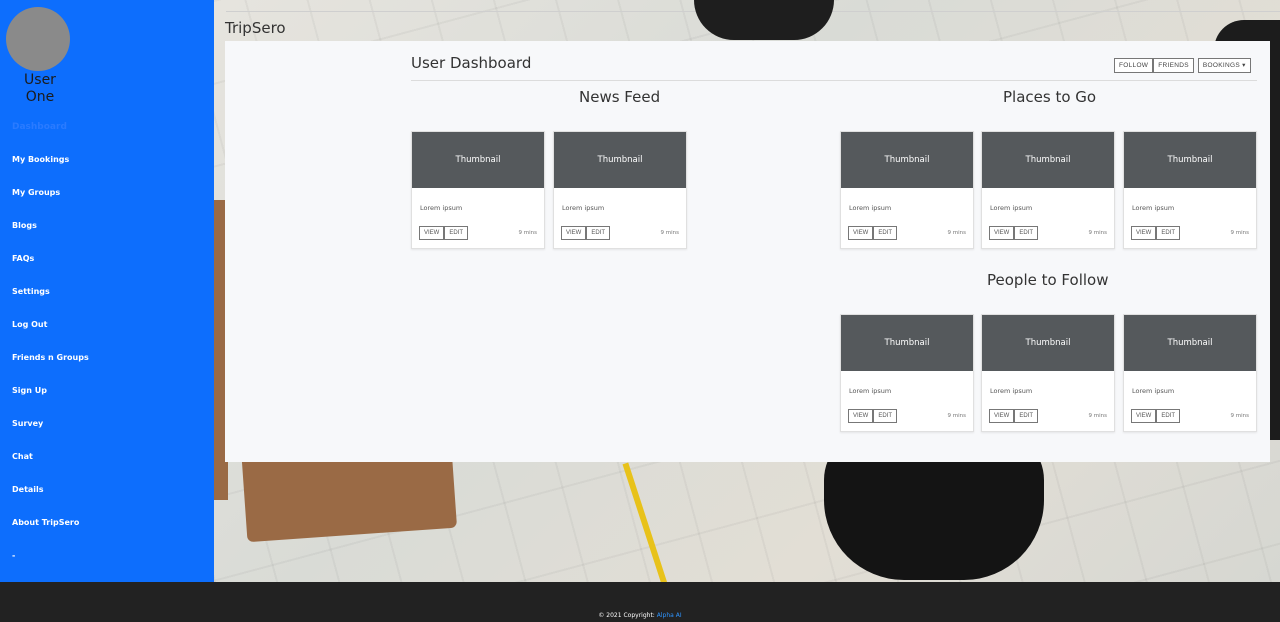 The image size is (1280, 622). Describe the element at coordinates (50, 562) in the screenshot. I see `sidebar-item-more: -` at that location.